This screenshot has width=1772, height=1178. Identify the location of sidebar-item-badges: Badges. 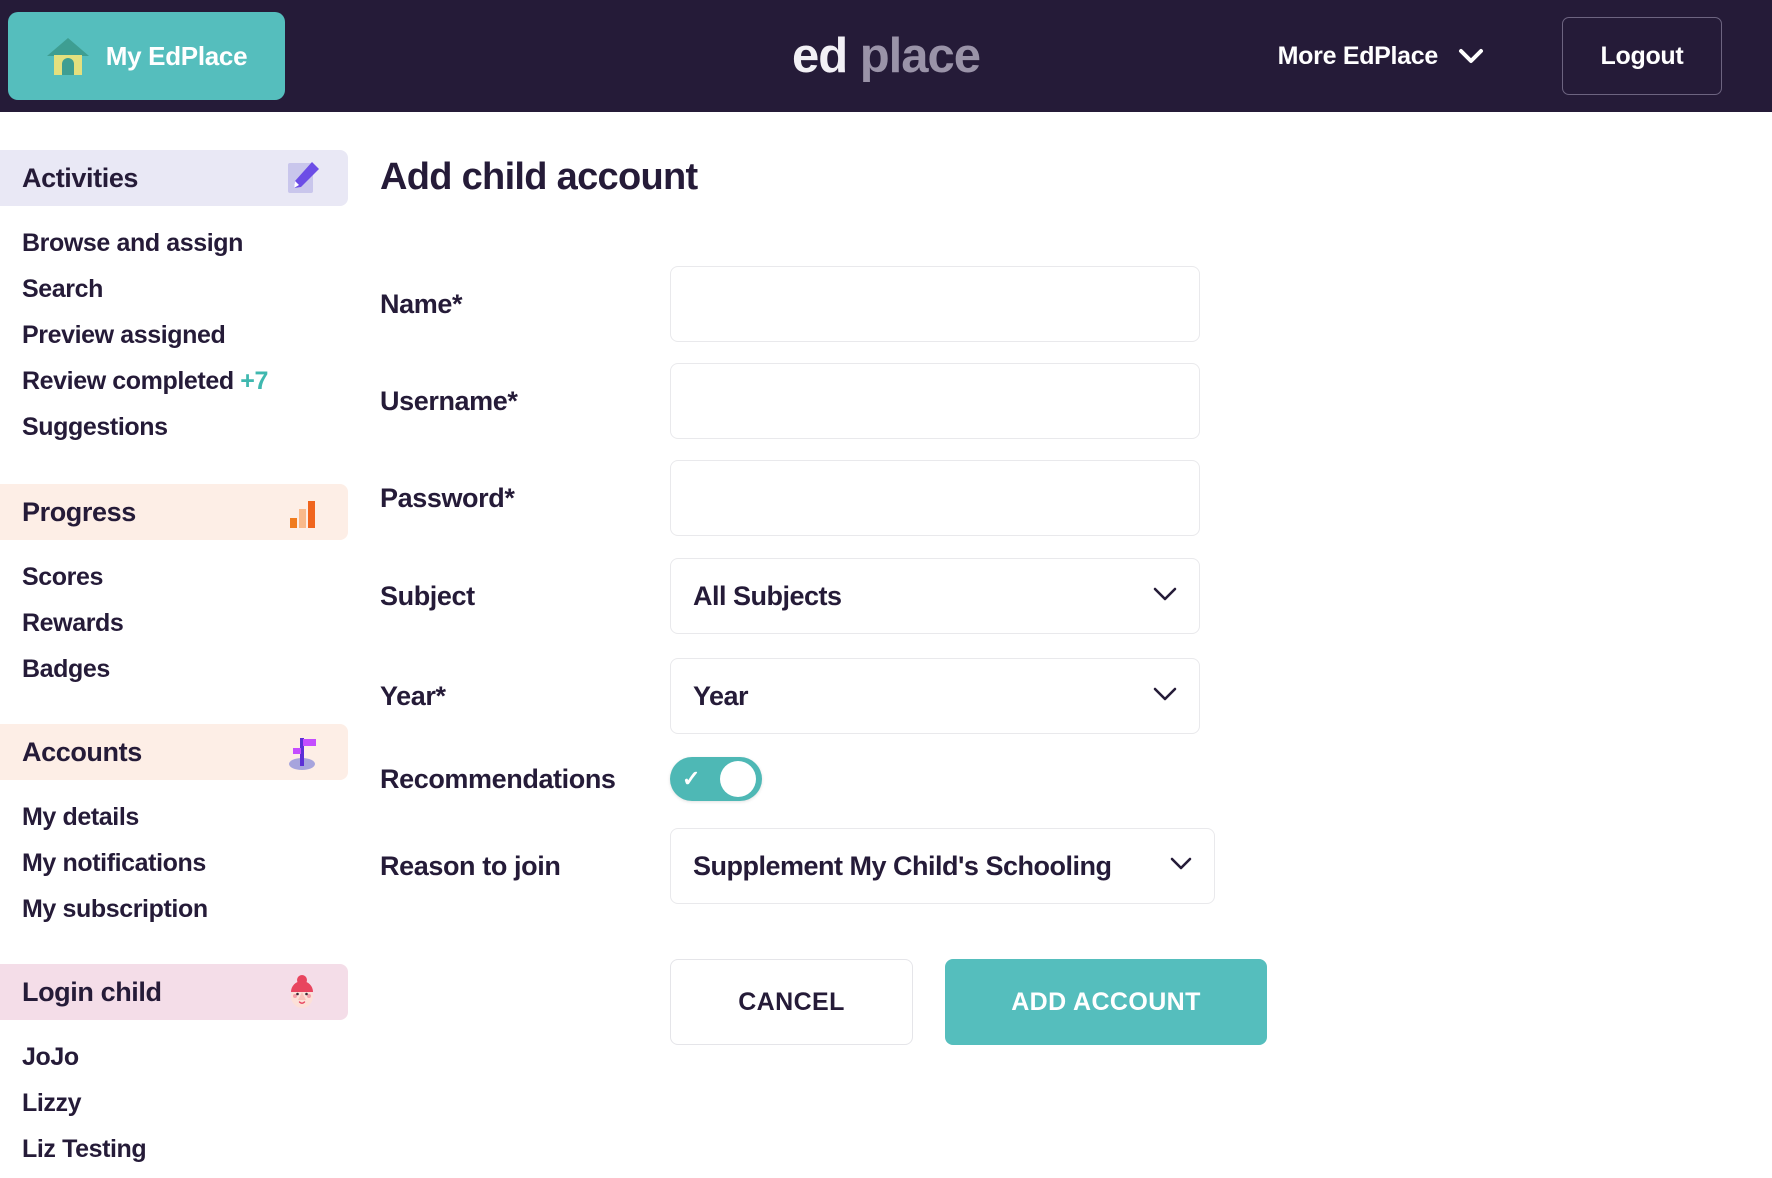
(185, 669).